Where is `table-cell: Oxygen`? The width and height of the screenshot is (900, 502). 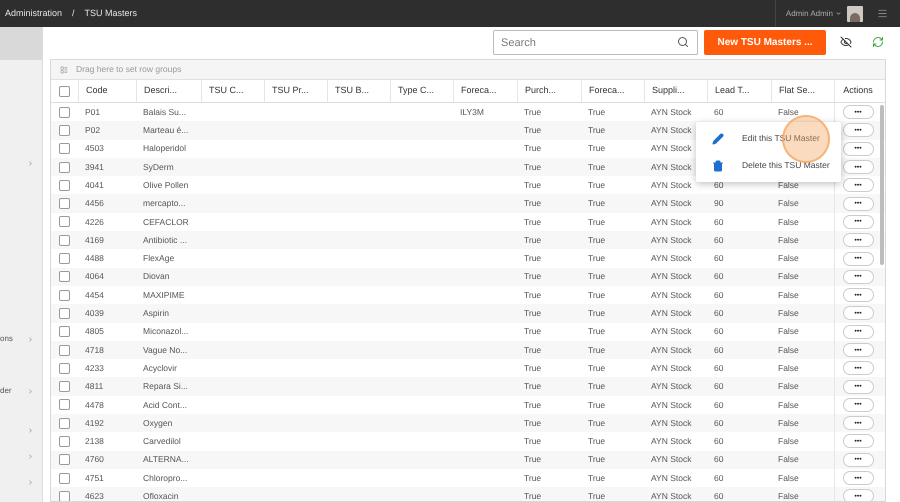
table-cell: Oxygen is located at coordinates (157, 423).